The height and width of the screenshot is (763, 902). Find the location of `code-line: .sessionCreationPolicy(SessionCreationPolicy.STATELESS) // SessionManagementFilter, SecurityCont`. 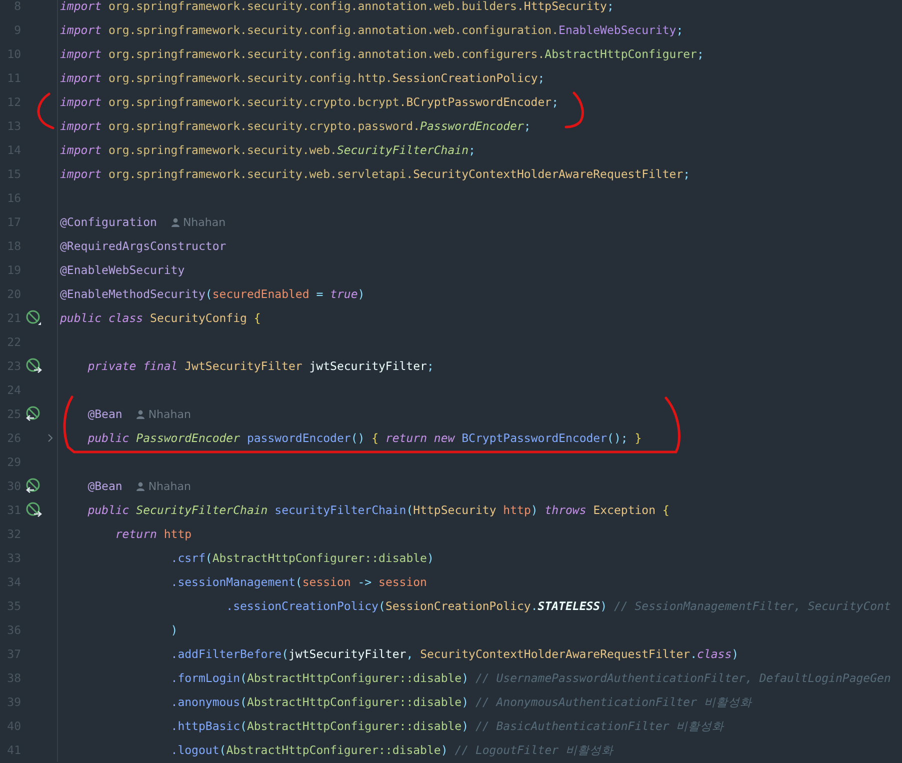

code-line: .sessionCreationPolicy(SessionCreationPolicy.STATELESS) // SessionManagementFilter, SecurityCont is located at coordinates (558, 606).